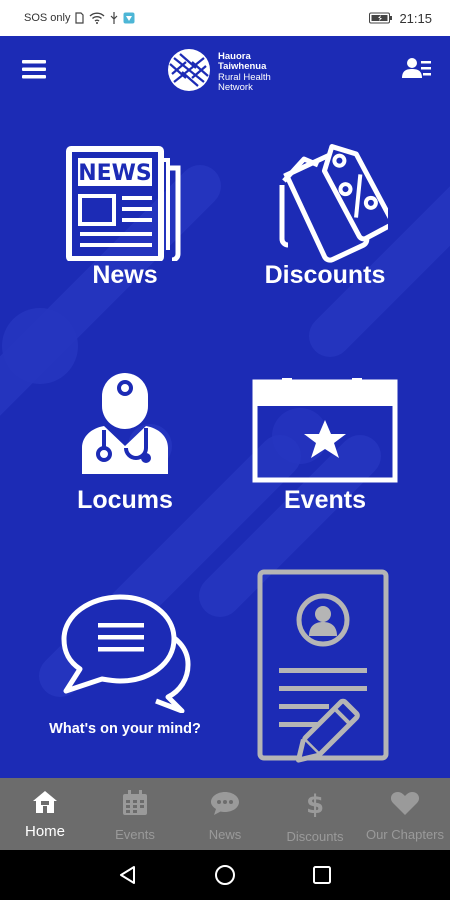  What do you see at coordinates (315, 836) in the screenshot?
I see `nav-label-discounts: Discounts` at bounding box center [315, 836].